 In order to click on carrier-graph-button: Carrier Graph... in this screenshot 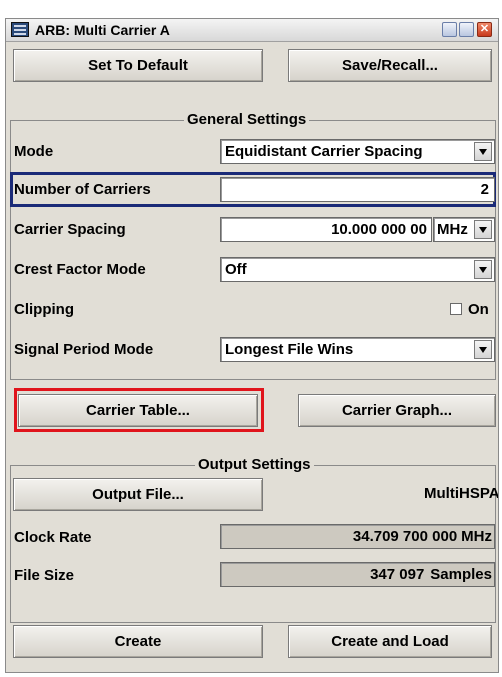, I will do `click(397, 410)`.